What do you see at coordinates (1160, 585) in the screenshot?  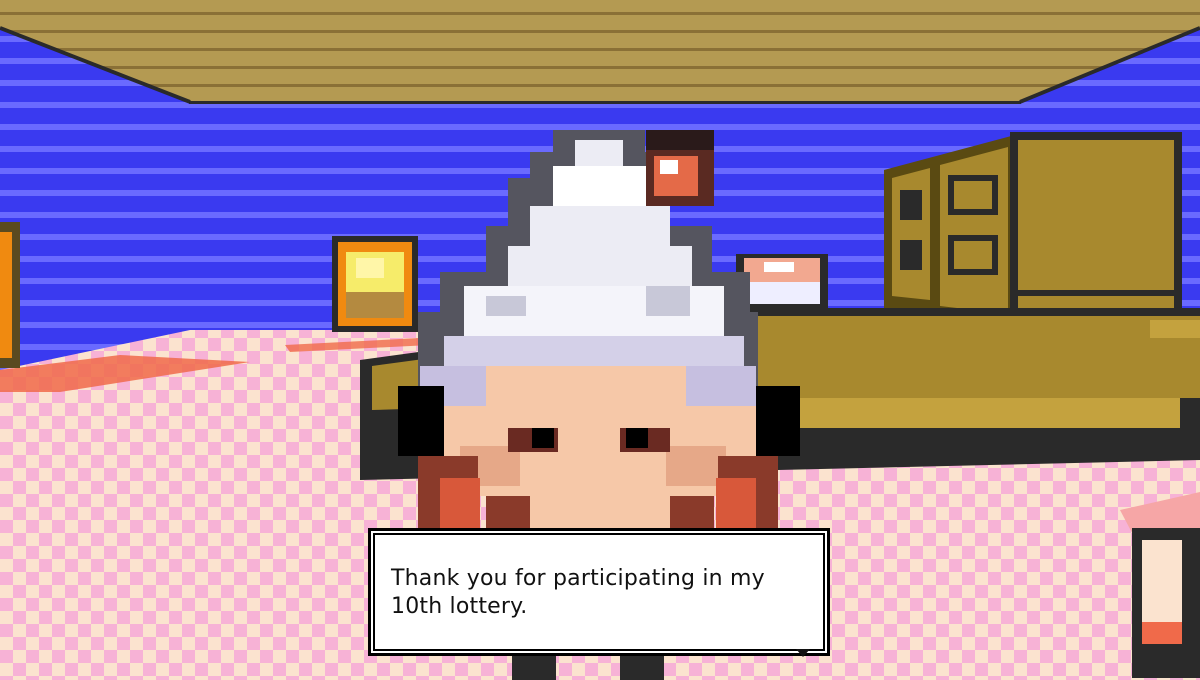 I see `right-edge-figure` at bounding box center [1160, 585].